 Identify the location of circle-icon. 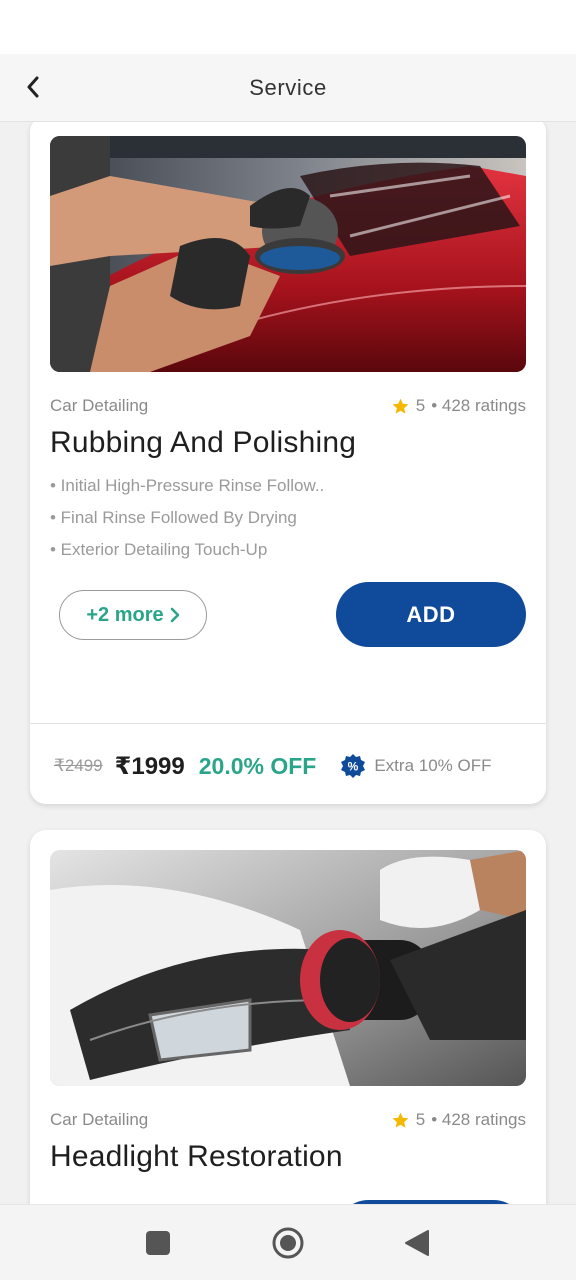
(288, 1243).